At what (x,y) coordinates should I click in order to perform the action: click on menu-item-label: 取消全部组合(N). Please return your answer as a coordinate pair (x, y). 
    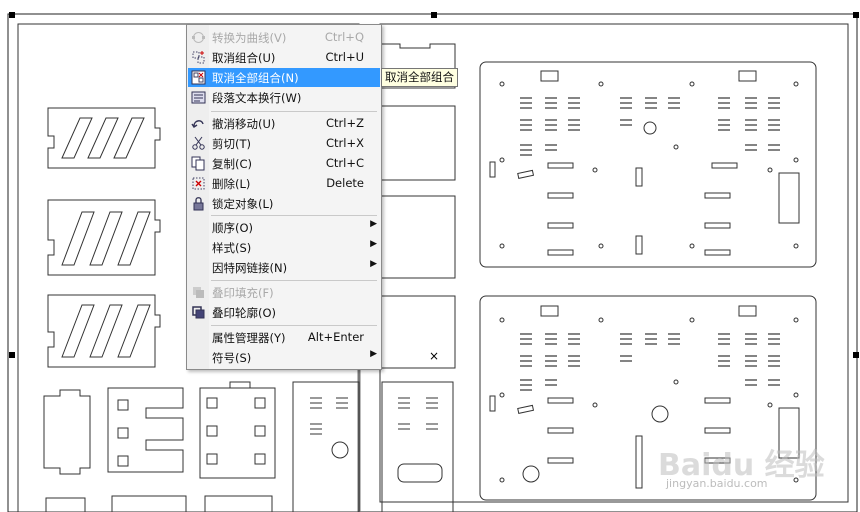
    Looking at the image, I should click on (255, 78).